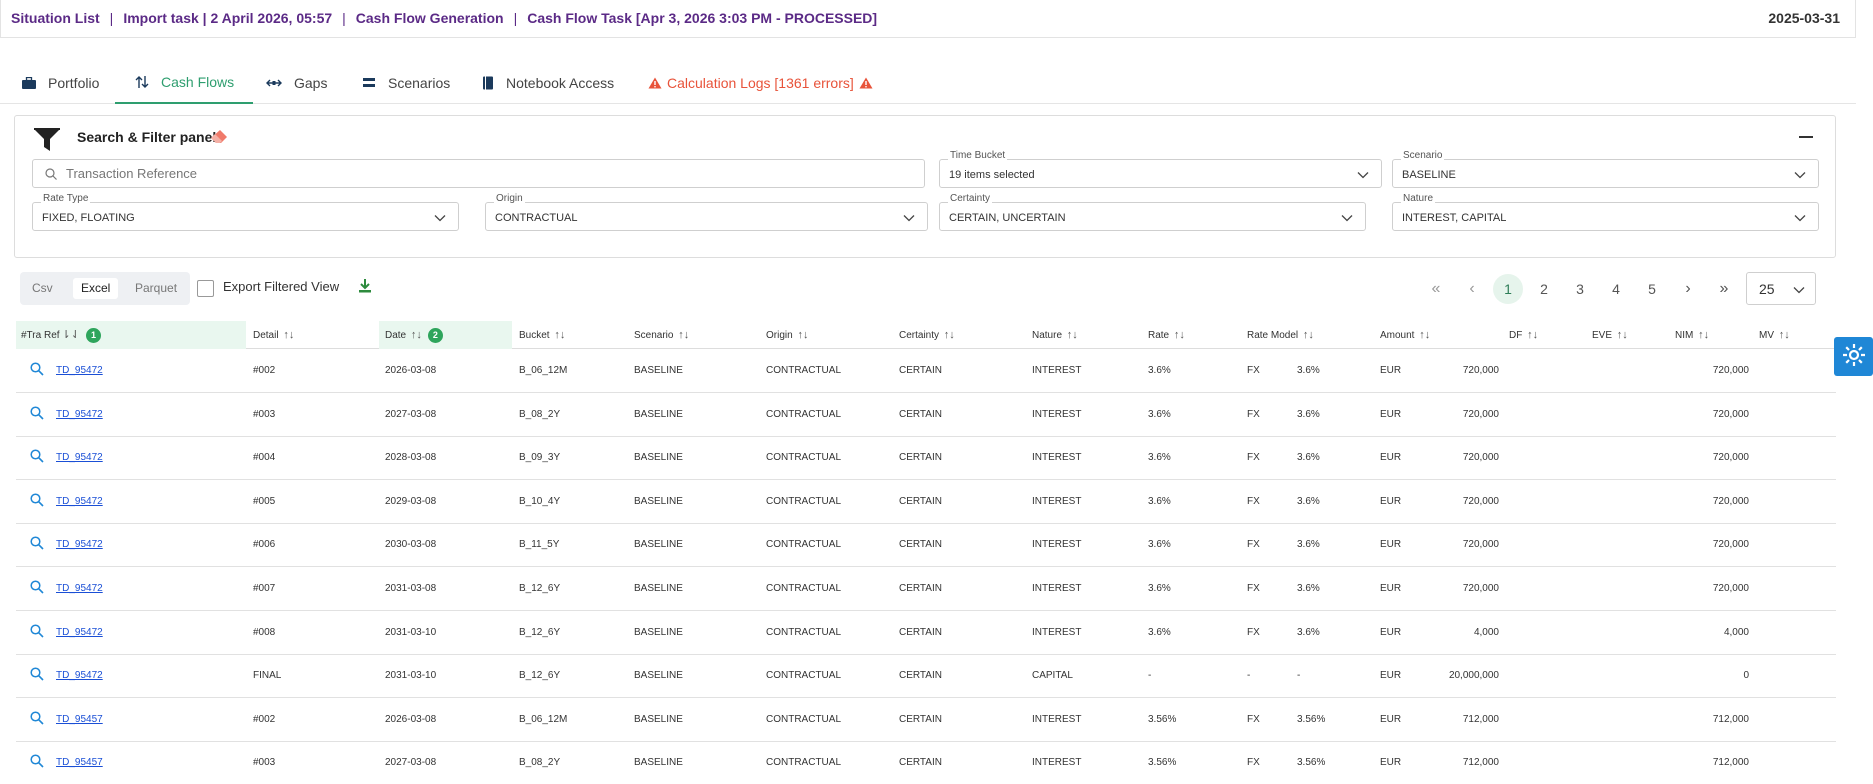 The height and width of the screenshot is (784, 1873). What do you see at coordinates (548, 83) in the screenshot?
I see `tab-notebook-access: Notebook Access` at bounding box center [548, 83].